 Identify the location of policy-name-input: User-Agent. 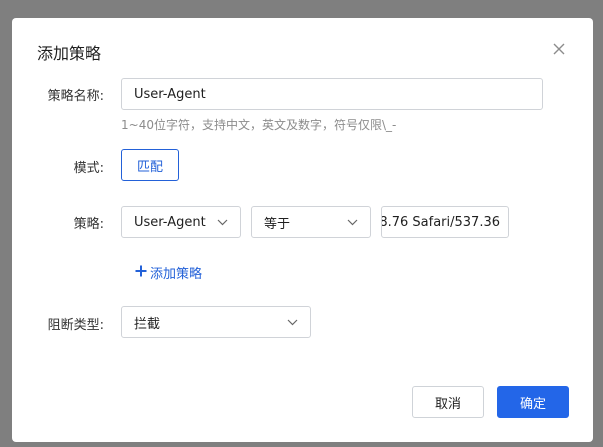
(332, 94).